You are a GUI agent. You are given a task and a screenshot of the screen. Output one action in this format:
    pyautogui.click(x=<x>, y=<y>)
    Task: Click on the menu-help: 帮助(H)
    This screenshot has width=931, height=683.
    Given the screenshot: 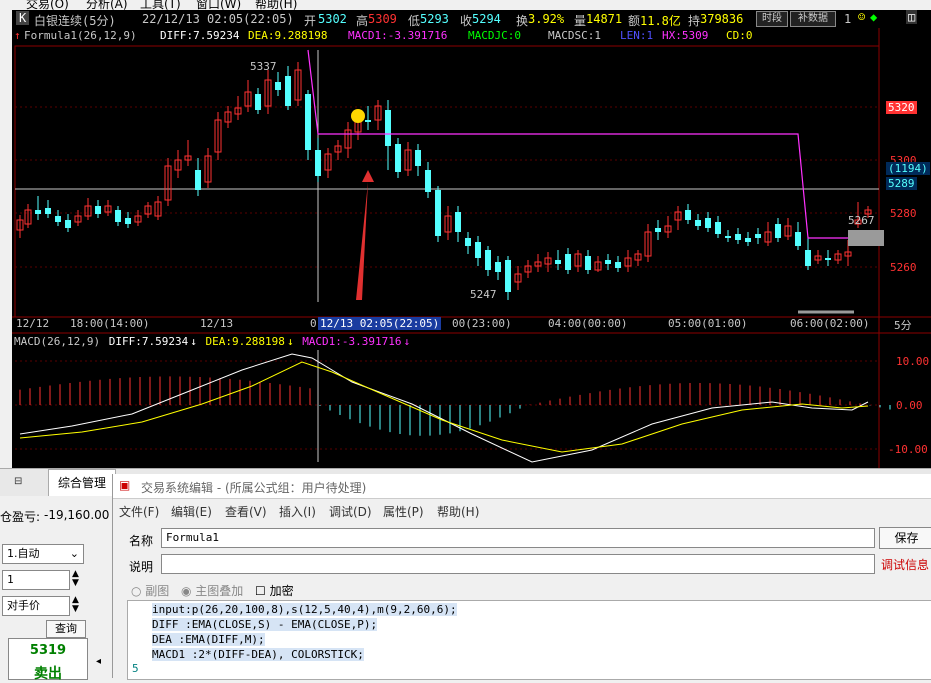 What is the action you would take?
    pyautogui.click(x=276, y=5)
    